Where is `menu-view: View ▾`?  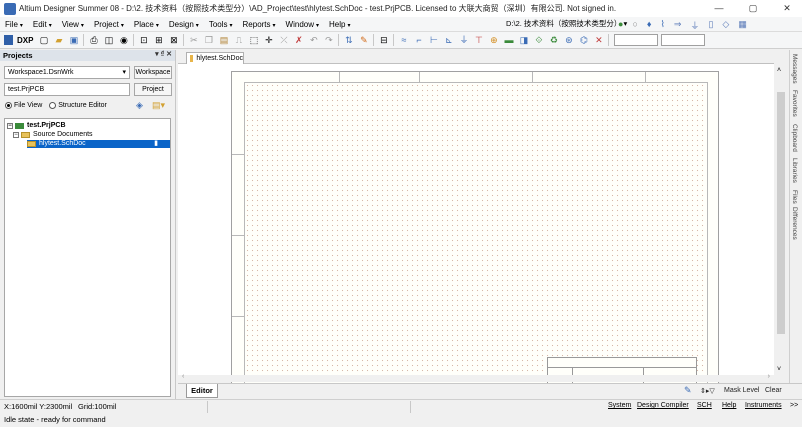 menu-view: View ▾ is located at coordinates (73, 24).